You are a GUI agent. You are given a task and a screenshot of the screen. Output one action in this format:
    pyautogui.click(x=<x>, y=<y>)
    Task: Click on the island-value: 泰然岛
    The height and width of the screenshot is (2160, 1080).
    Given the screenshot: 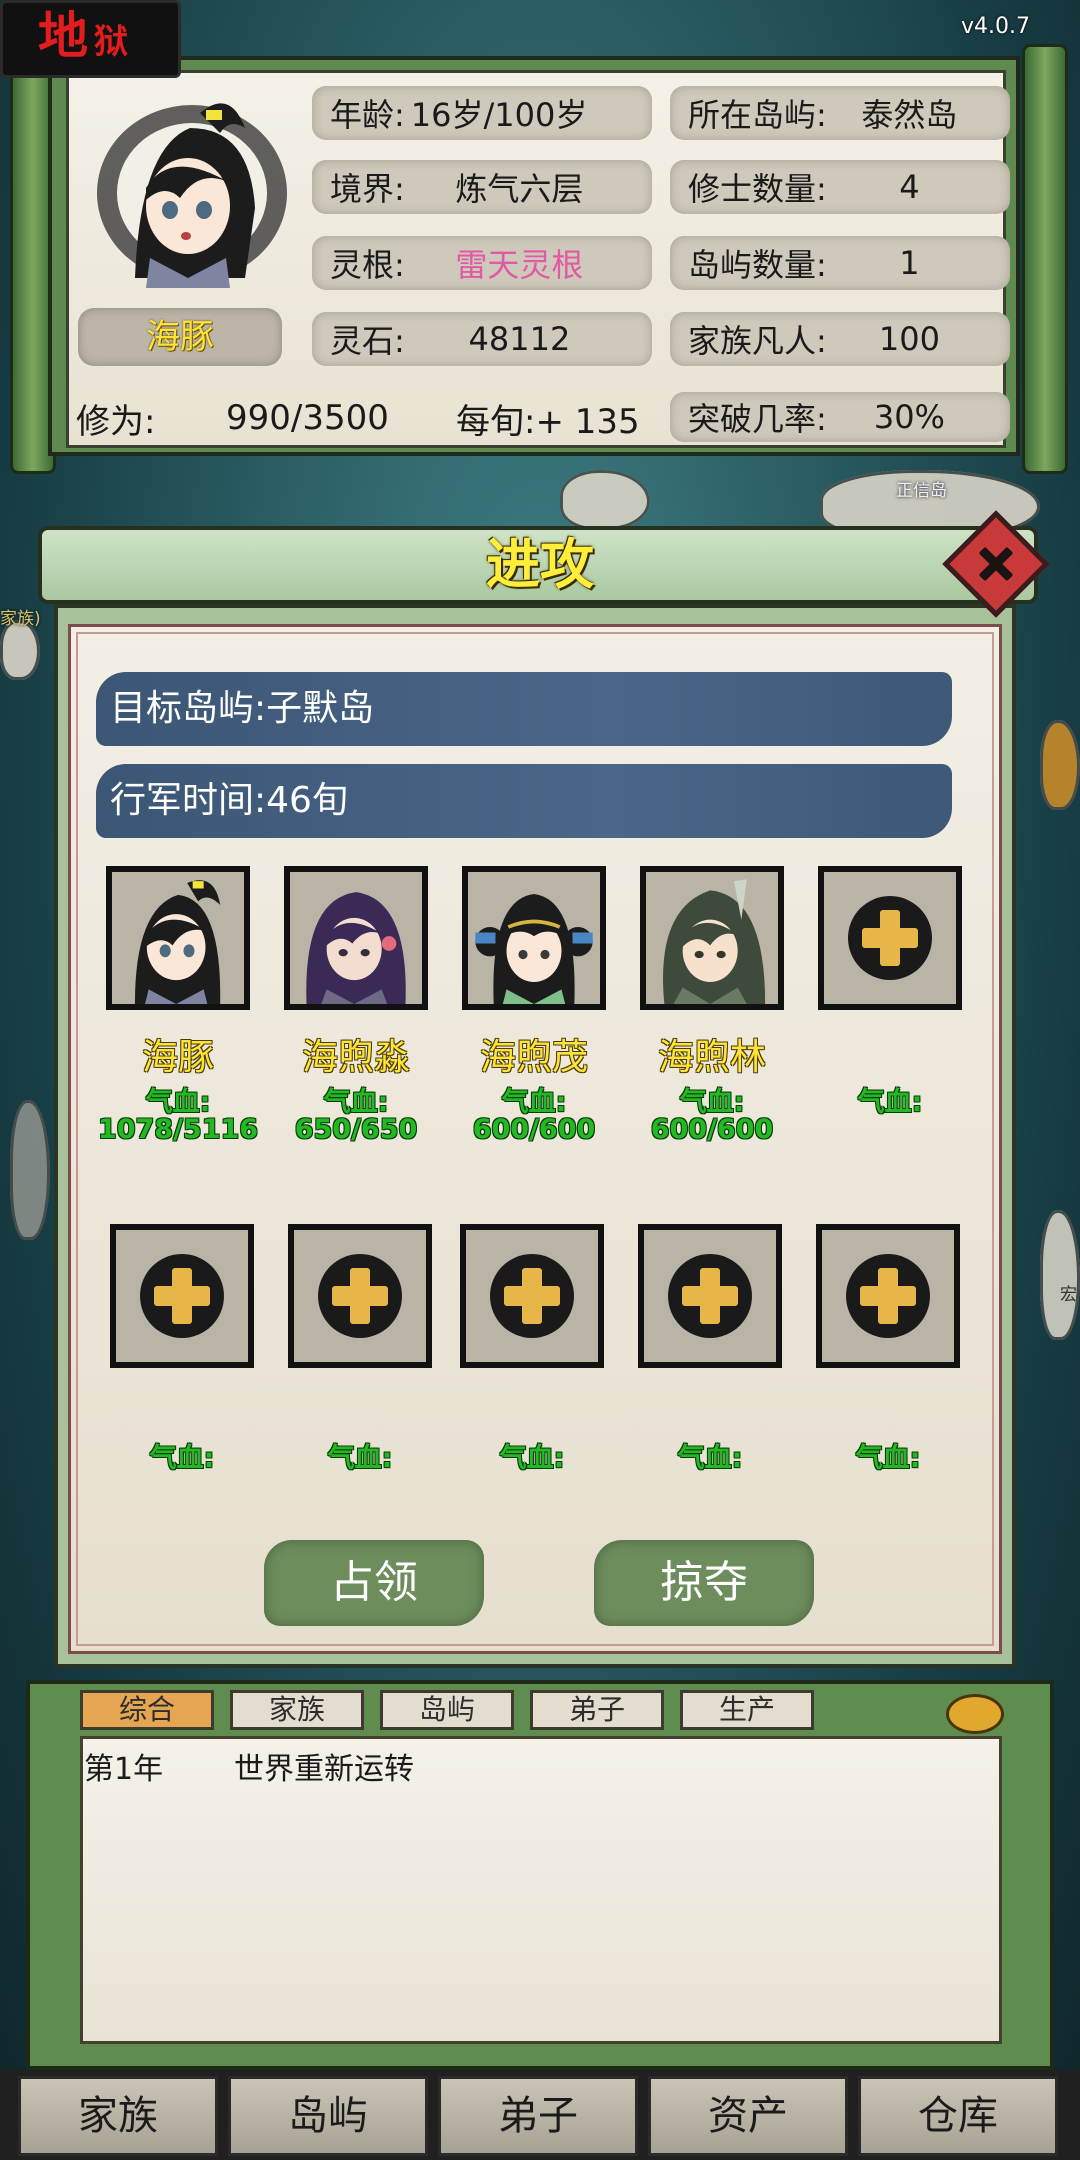 What is the action you would take?
    pyautogui.click(x=909, y=115)
    